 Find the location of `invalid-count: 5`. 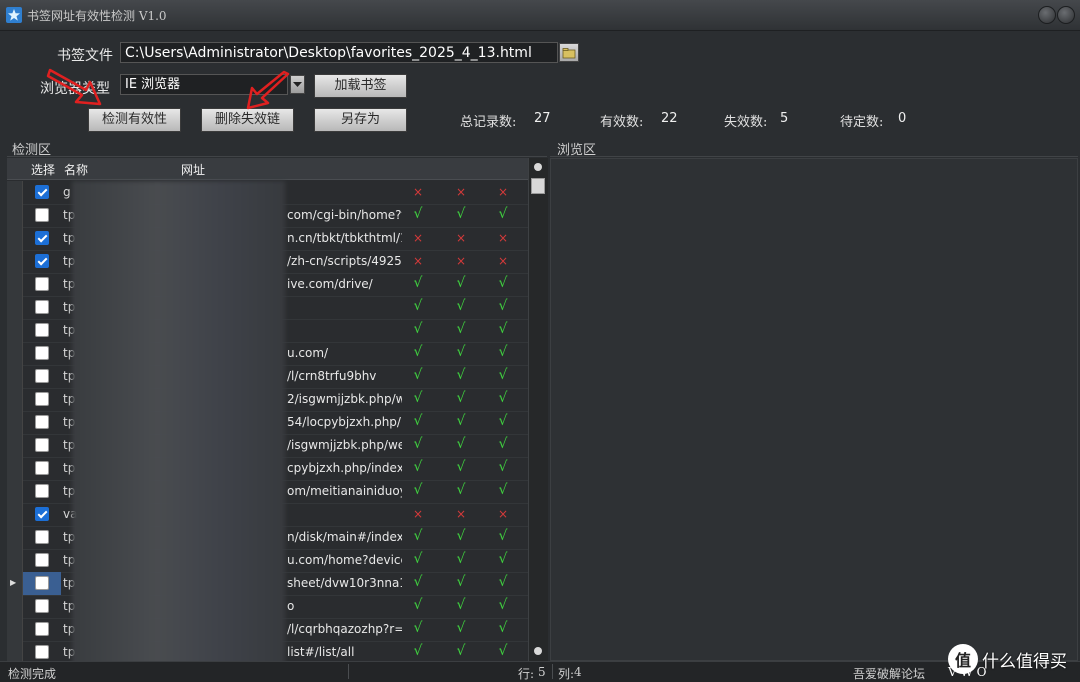

invalid-count: 5 is located at coordinates (784, 118).